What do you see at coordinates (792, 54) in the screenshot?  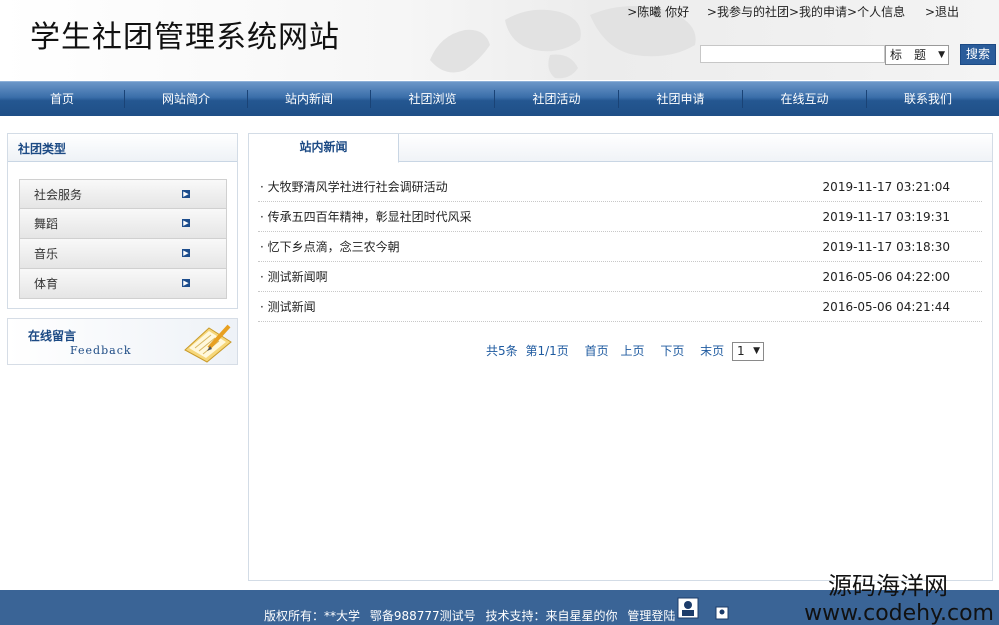 I see `search-input` at bounding box center [792, 54].